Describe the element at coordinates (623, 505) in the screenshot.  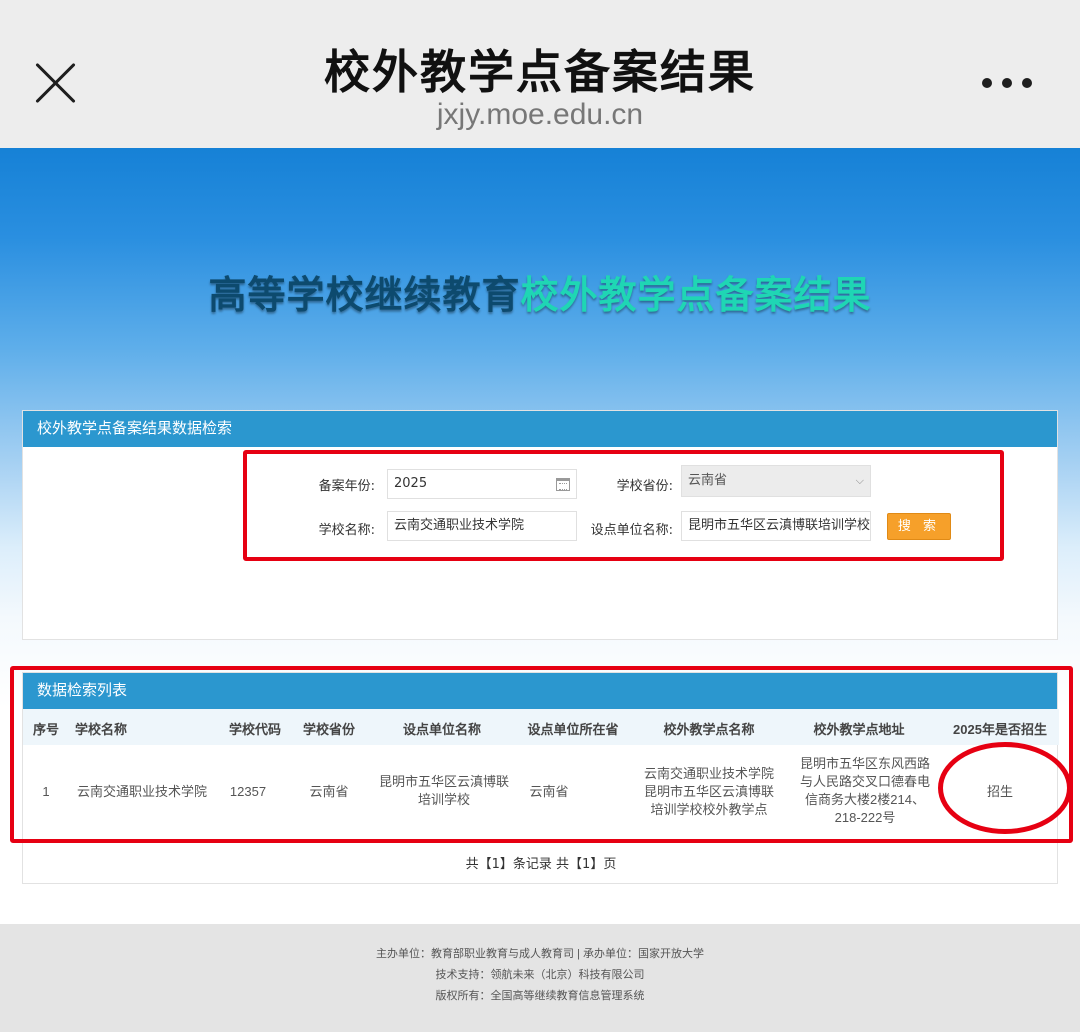
I see `annotation-search-box` at that location.